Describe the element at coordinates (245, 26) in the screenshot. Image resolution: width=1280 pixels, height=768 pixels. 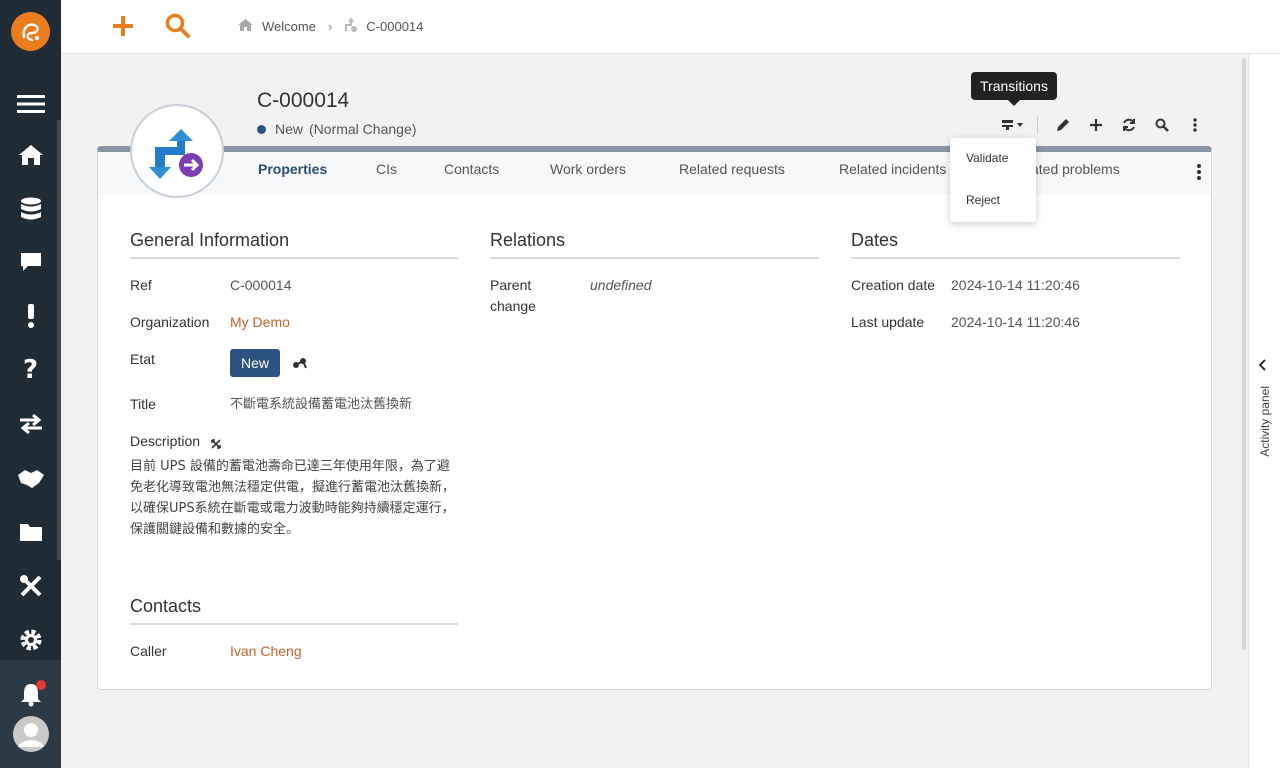
I see `home-breadcrumb-icon` at that location.